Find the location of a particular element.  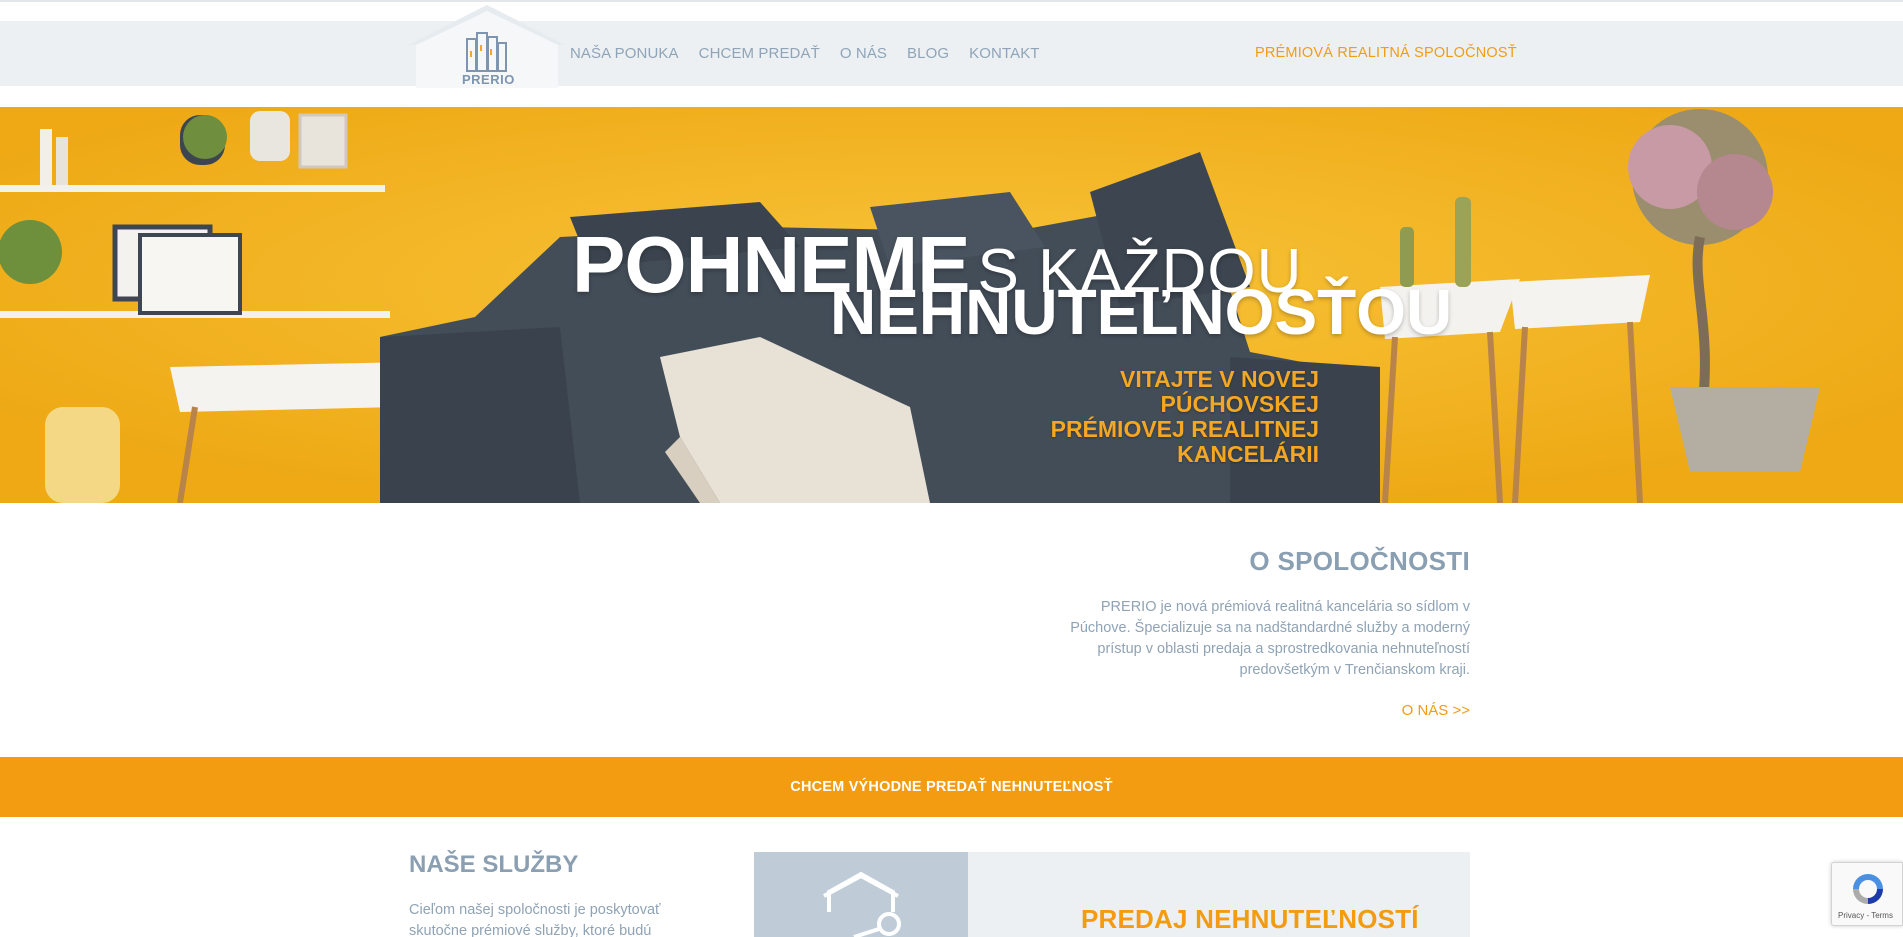

nav-item-o-nas: O NÁS is located at coordinates (863, 53).